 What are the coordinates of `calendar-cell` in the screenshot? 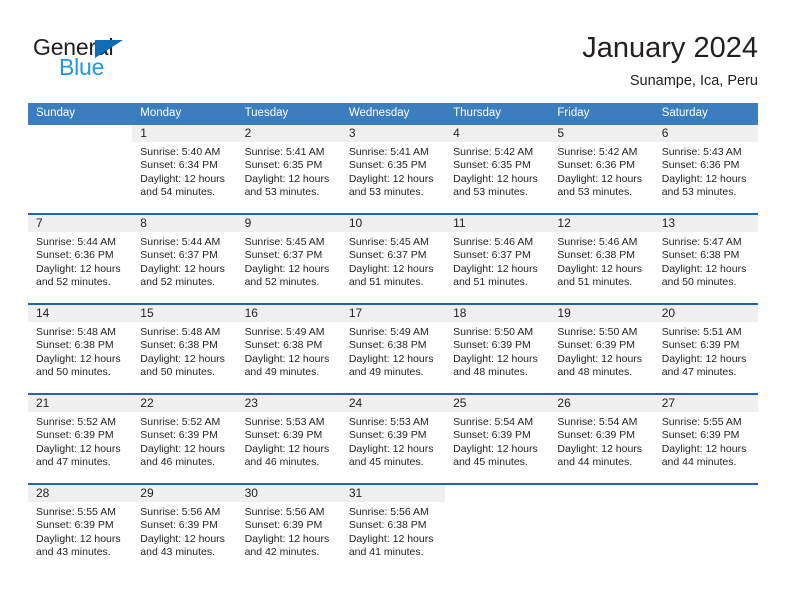 It's located at (80, 169).